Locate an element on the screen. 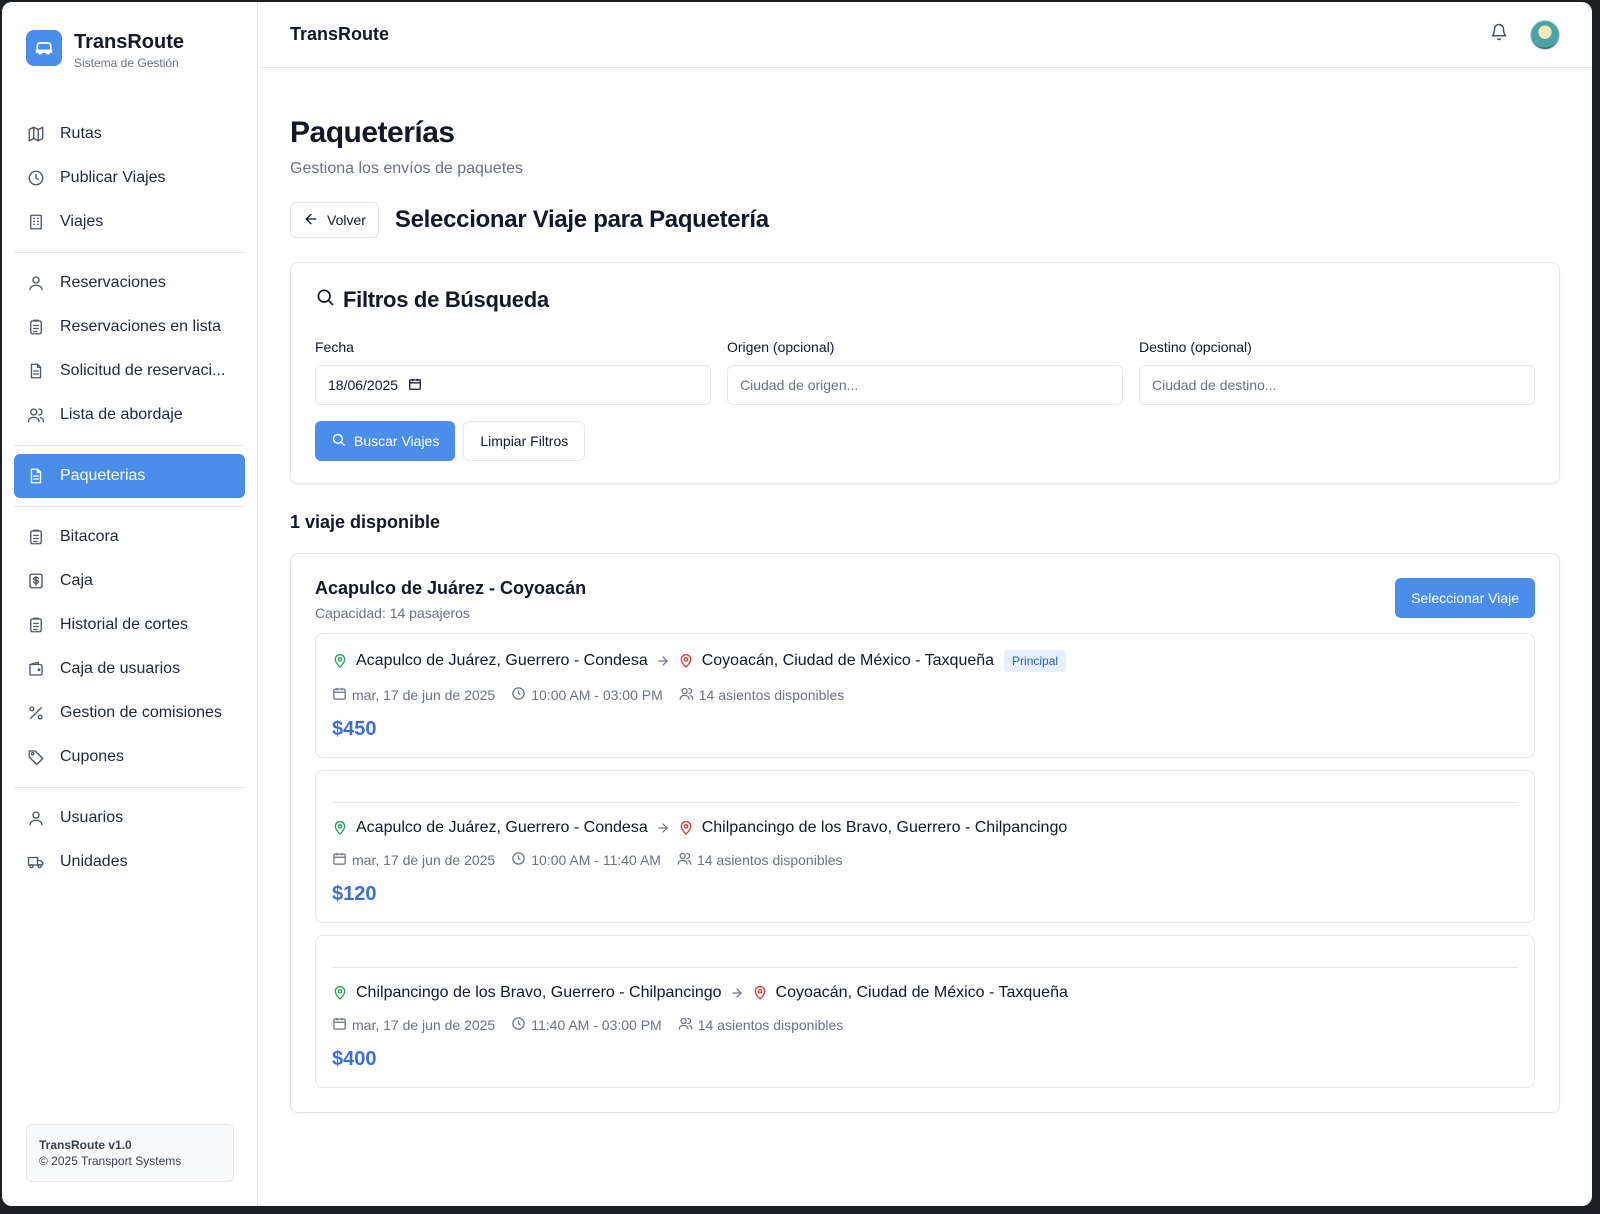 Image resolution: width=1600 pixels, height=1214 pixels. sidebar-item-cupones: Cupones is located at coordinates (129, 757).